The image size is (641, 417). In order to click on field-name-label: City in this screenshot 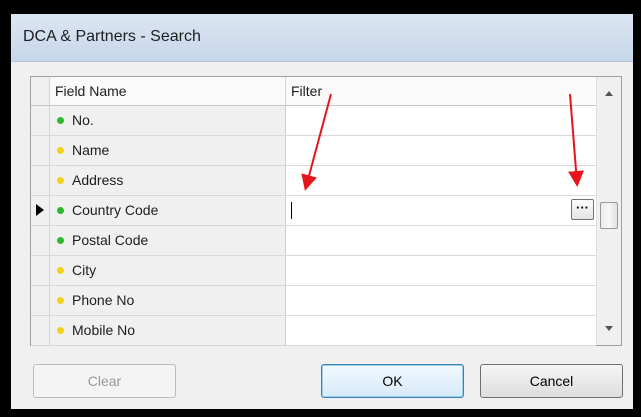, I will do `click(84, 270)`.